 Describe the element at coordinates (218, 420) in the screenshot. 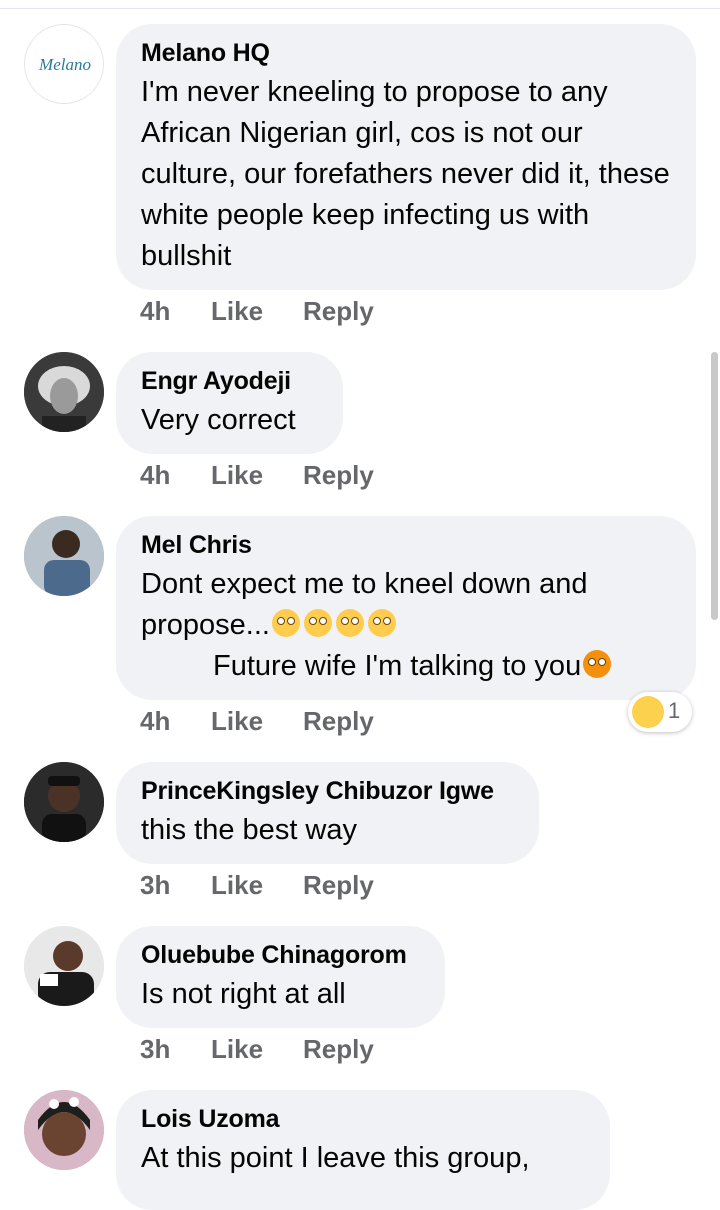

I see `comment-text: Very correct` at that location.